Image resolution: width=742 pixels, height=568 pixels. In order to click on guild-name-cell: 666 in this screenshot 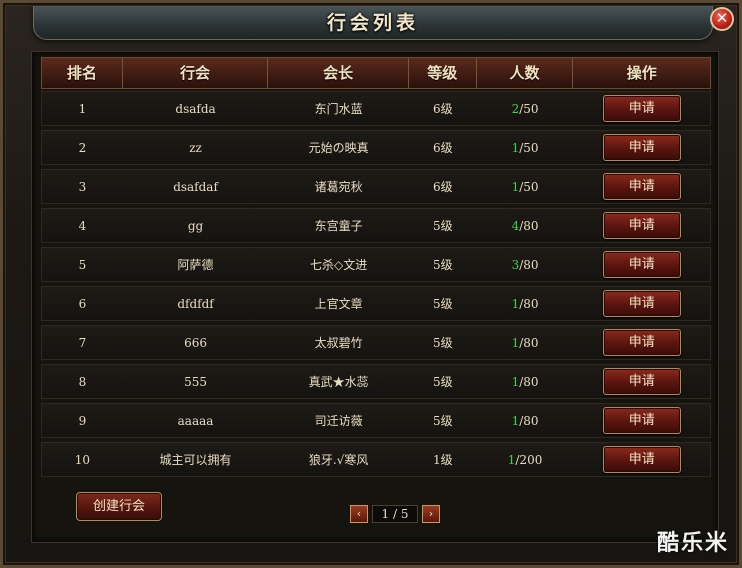, I will do `click(195, 342)`.